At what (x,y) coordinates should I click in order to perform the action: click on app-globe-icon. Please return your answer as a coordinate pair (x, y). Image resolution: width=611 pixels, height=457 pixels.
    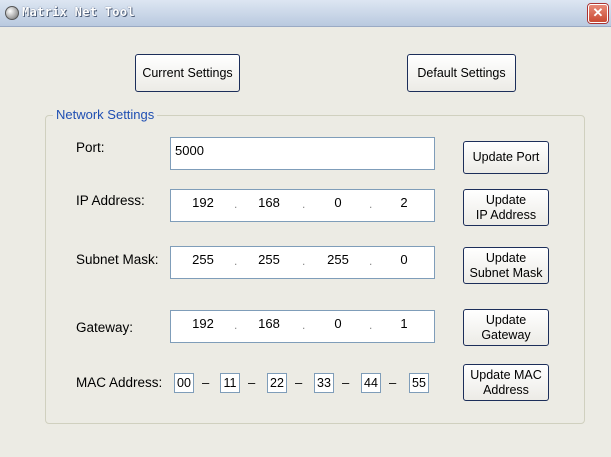
    Looking at the image, I should click on (12, 13).